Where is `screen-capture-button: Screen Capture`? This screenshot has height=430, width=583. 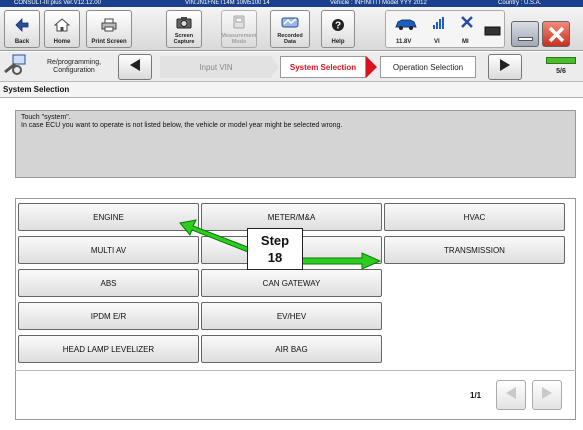 screen-capture-button: Screen Capture is located at coordinates (184, 29).